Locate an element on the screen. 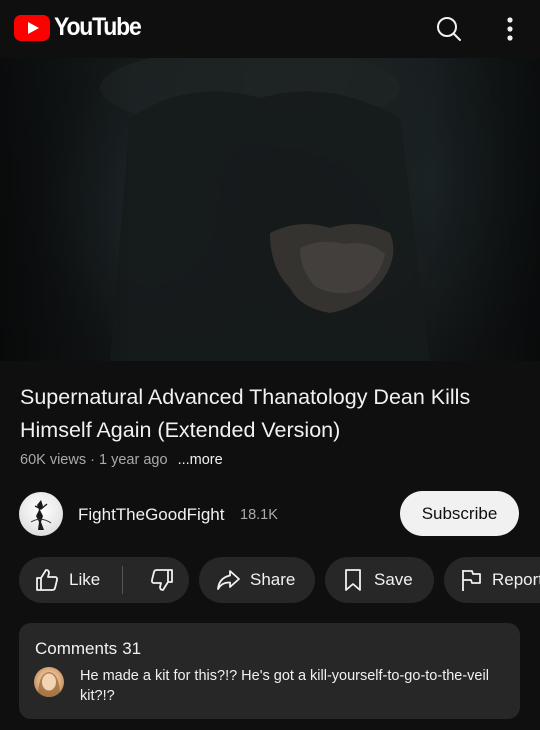 The image size is (540, 730). subscriber-count: 18.1K is located at coordinates (259, 515).